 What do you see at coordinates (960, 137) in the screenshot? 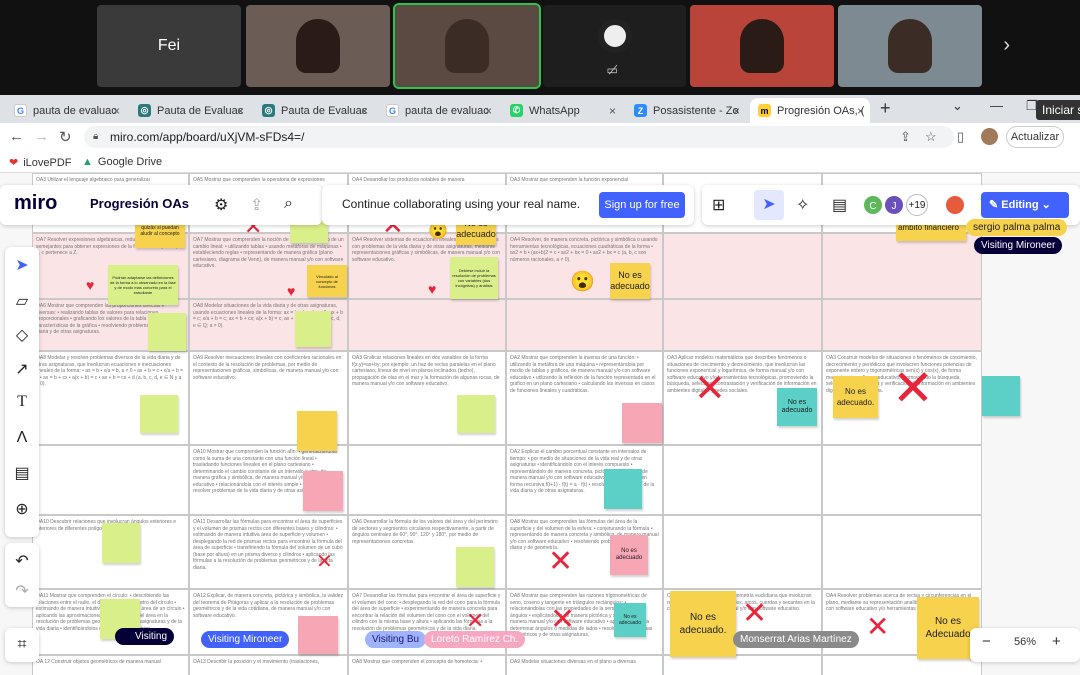
I see `sidebar-icon: ▯` at bounding box center [960, 137].